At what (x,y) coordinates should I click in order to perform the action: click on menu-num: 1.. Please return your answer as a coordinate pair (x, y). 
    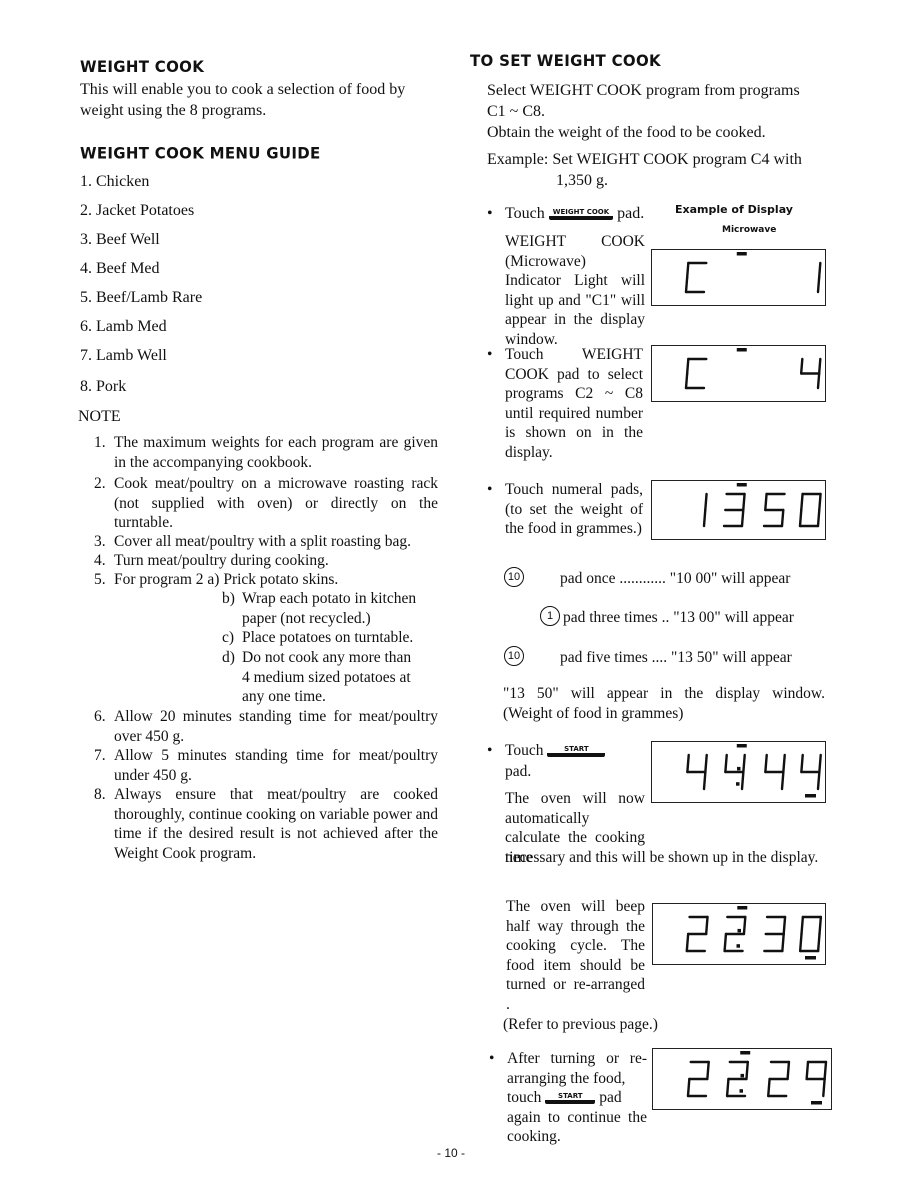
    Looking at the image, I should click on (86, 181).